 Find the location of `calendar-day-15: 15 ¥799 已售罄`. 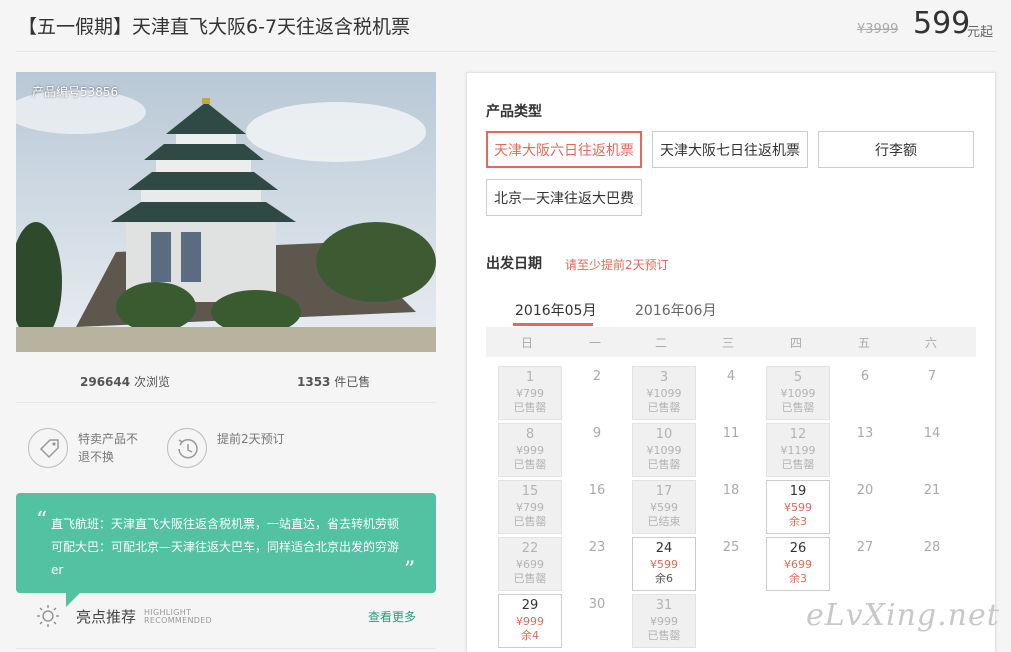

calendar-day-15: 15 ¥799 已售罄 is located at coordinates (530, 507).